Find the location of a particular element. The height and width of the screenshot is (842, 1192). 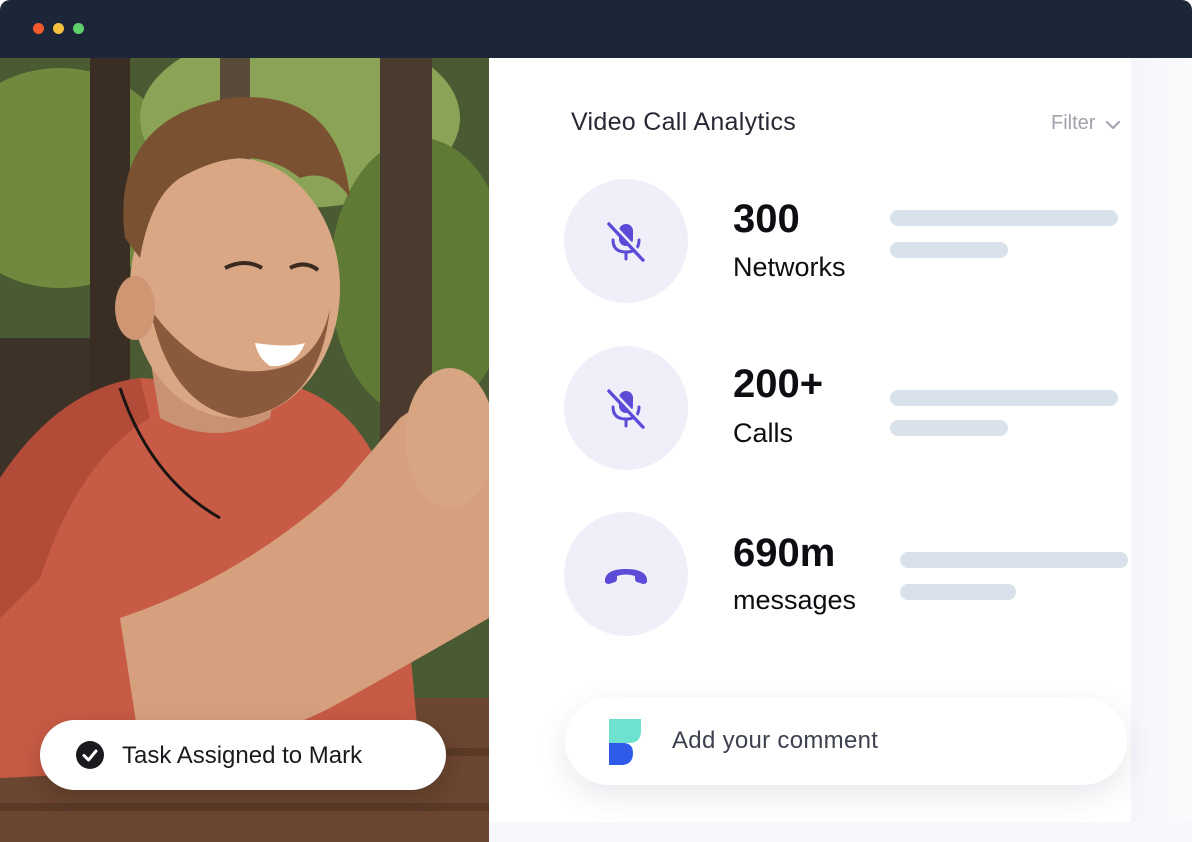

stat-value: 690m is located at coordinates (784, 553).